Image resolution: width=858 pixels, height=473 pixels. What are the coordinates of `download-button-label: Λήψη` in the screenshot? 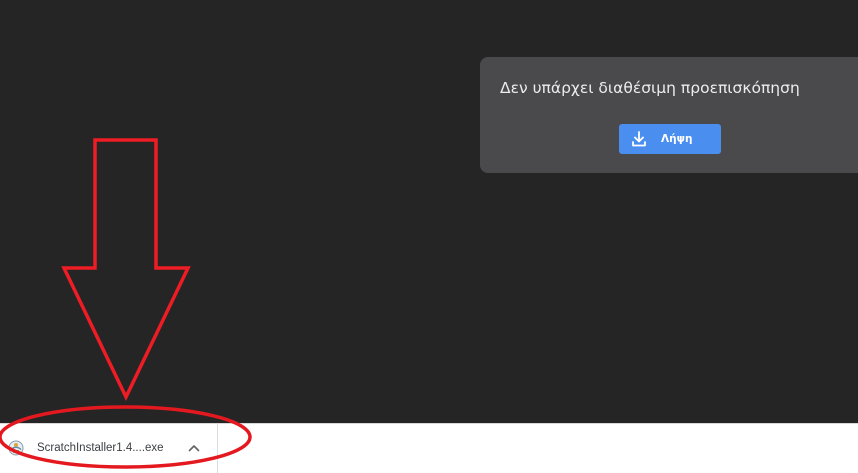 It's located at (677, 139).